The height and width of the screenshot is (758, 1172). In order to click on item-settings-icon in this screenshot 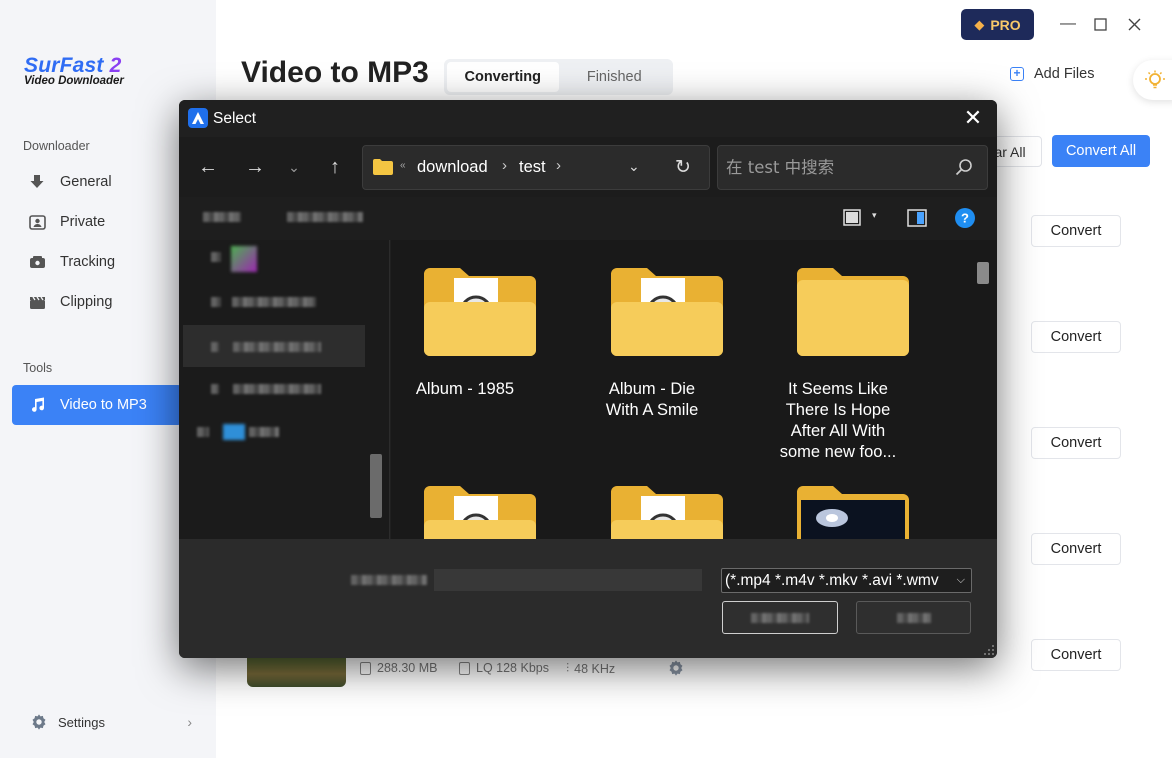, I will do `click(676, 668)`.